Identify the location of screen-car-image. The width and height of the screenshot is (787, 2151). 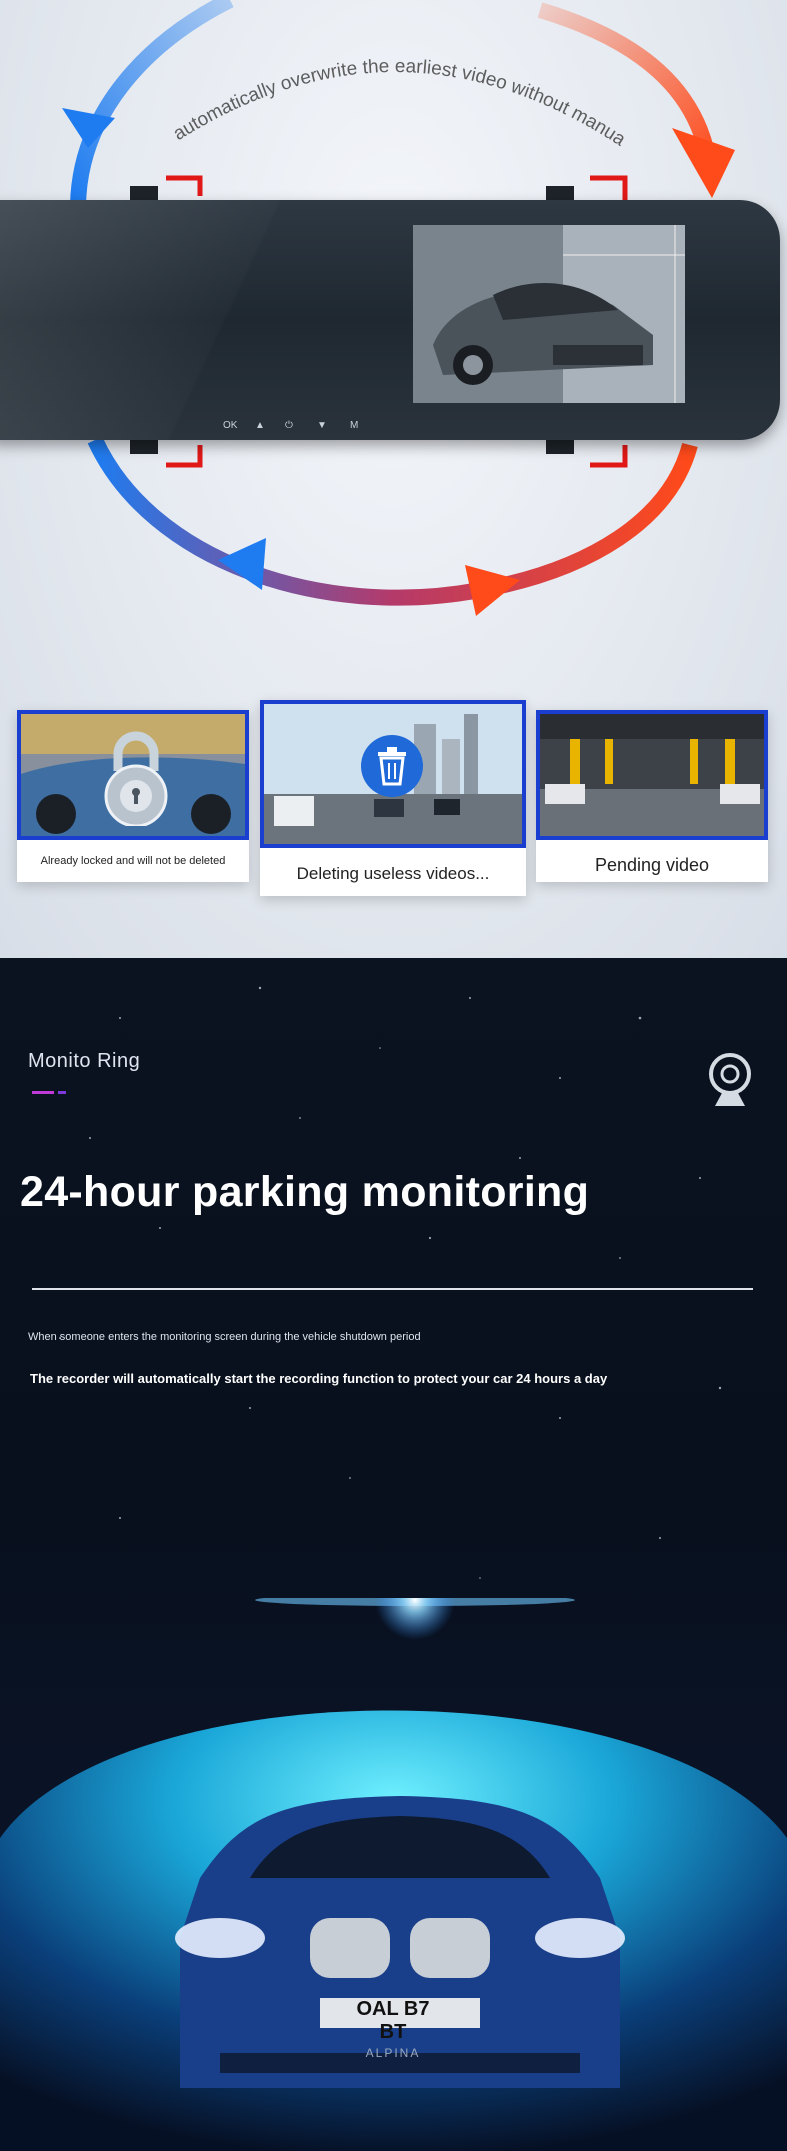
(549, 314).